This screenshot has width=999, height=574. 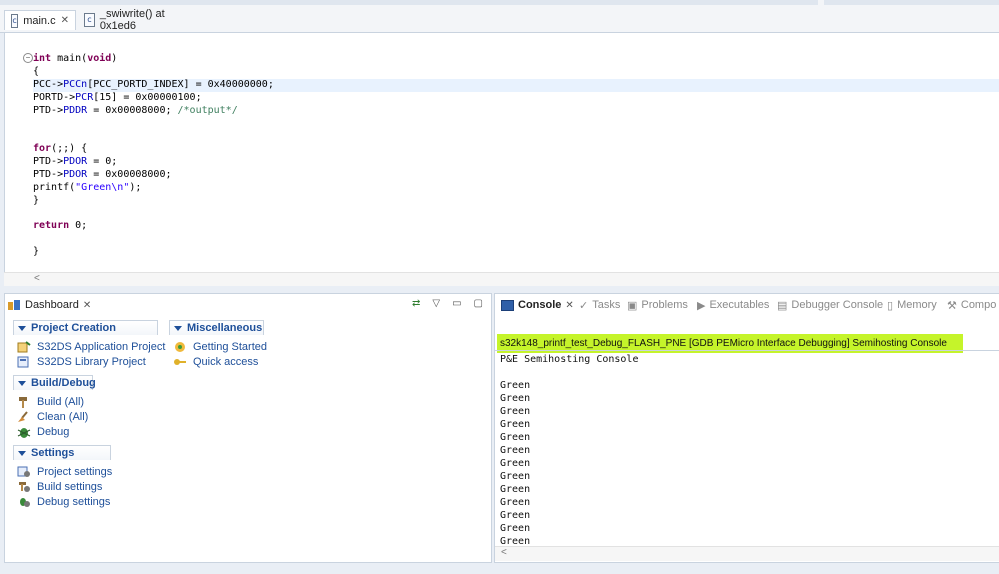 What do you see at coordinates (952, 305) in the screenshot?
I see `components-icon: ⚒` at bounding box center [952, 305].